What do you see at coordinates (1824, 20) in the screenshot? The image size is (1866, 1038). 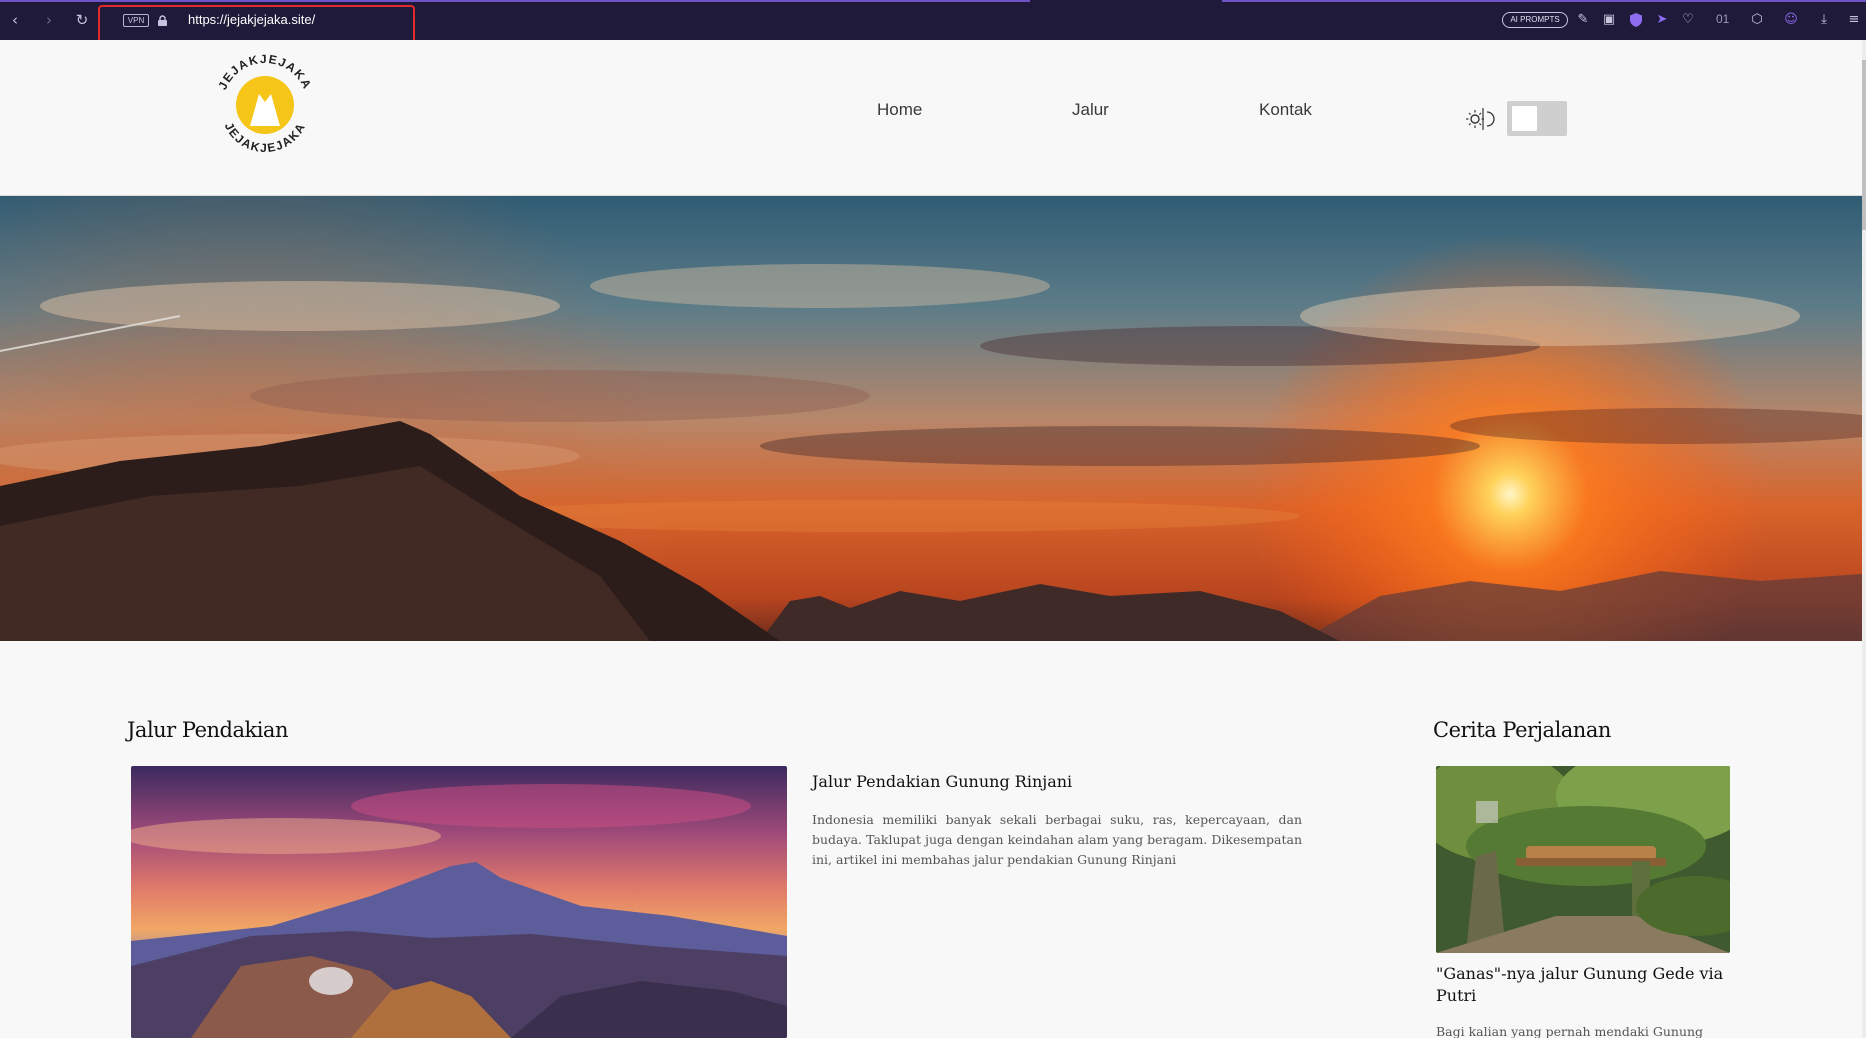 I see `download-icon: ⤓` at bounding box center [1824, 20].